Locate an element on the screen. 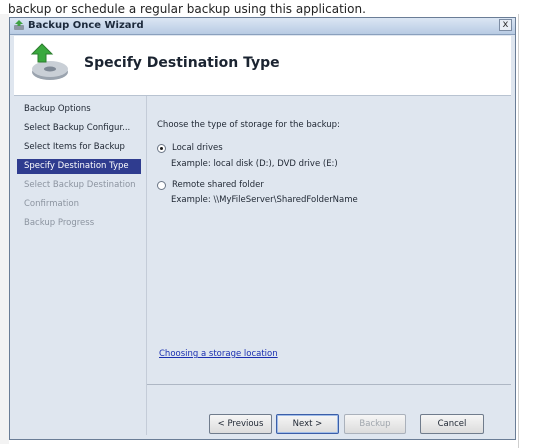 This screenshot has height=448, width=533. remote-shared-folder-option: Remote shared folder is located at coordinates (210, 185).